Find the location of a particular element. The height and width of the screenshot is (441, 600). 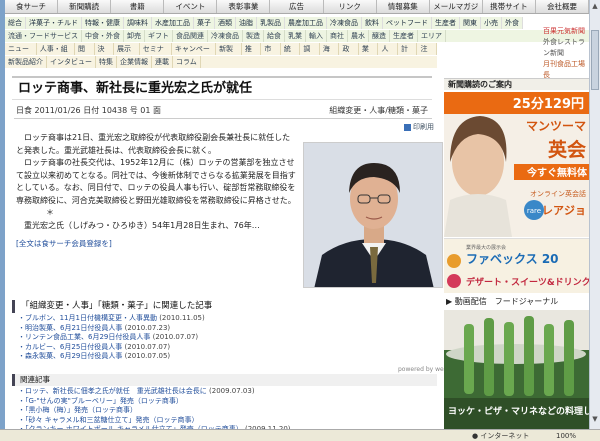

topic-link: 業界 is located at coordinates (369, 54).